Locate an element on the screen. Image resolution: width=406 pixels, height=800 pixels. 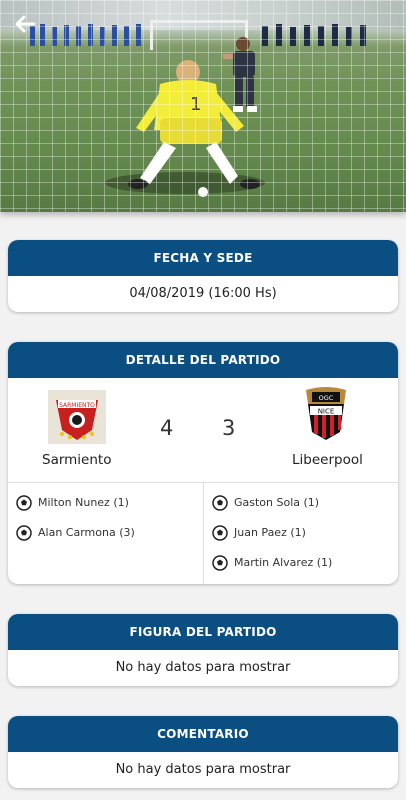
comment-card: COMENTARIO No hay datos para mostrar is located at coordinates (203, 752).